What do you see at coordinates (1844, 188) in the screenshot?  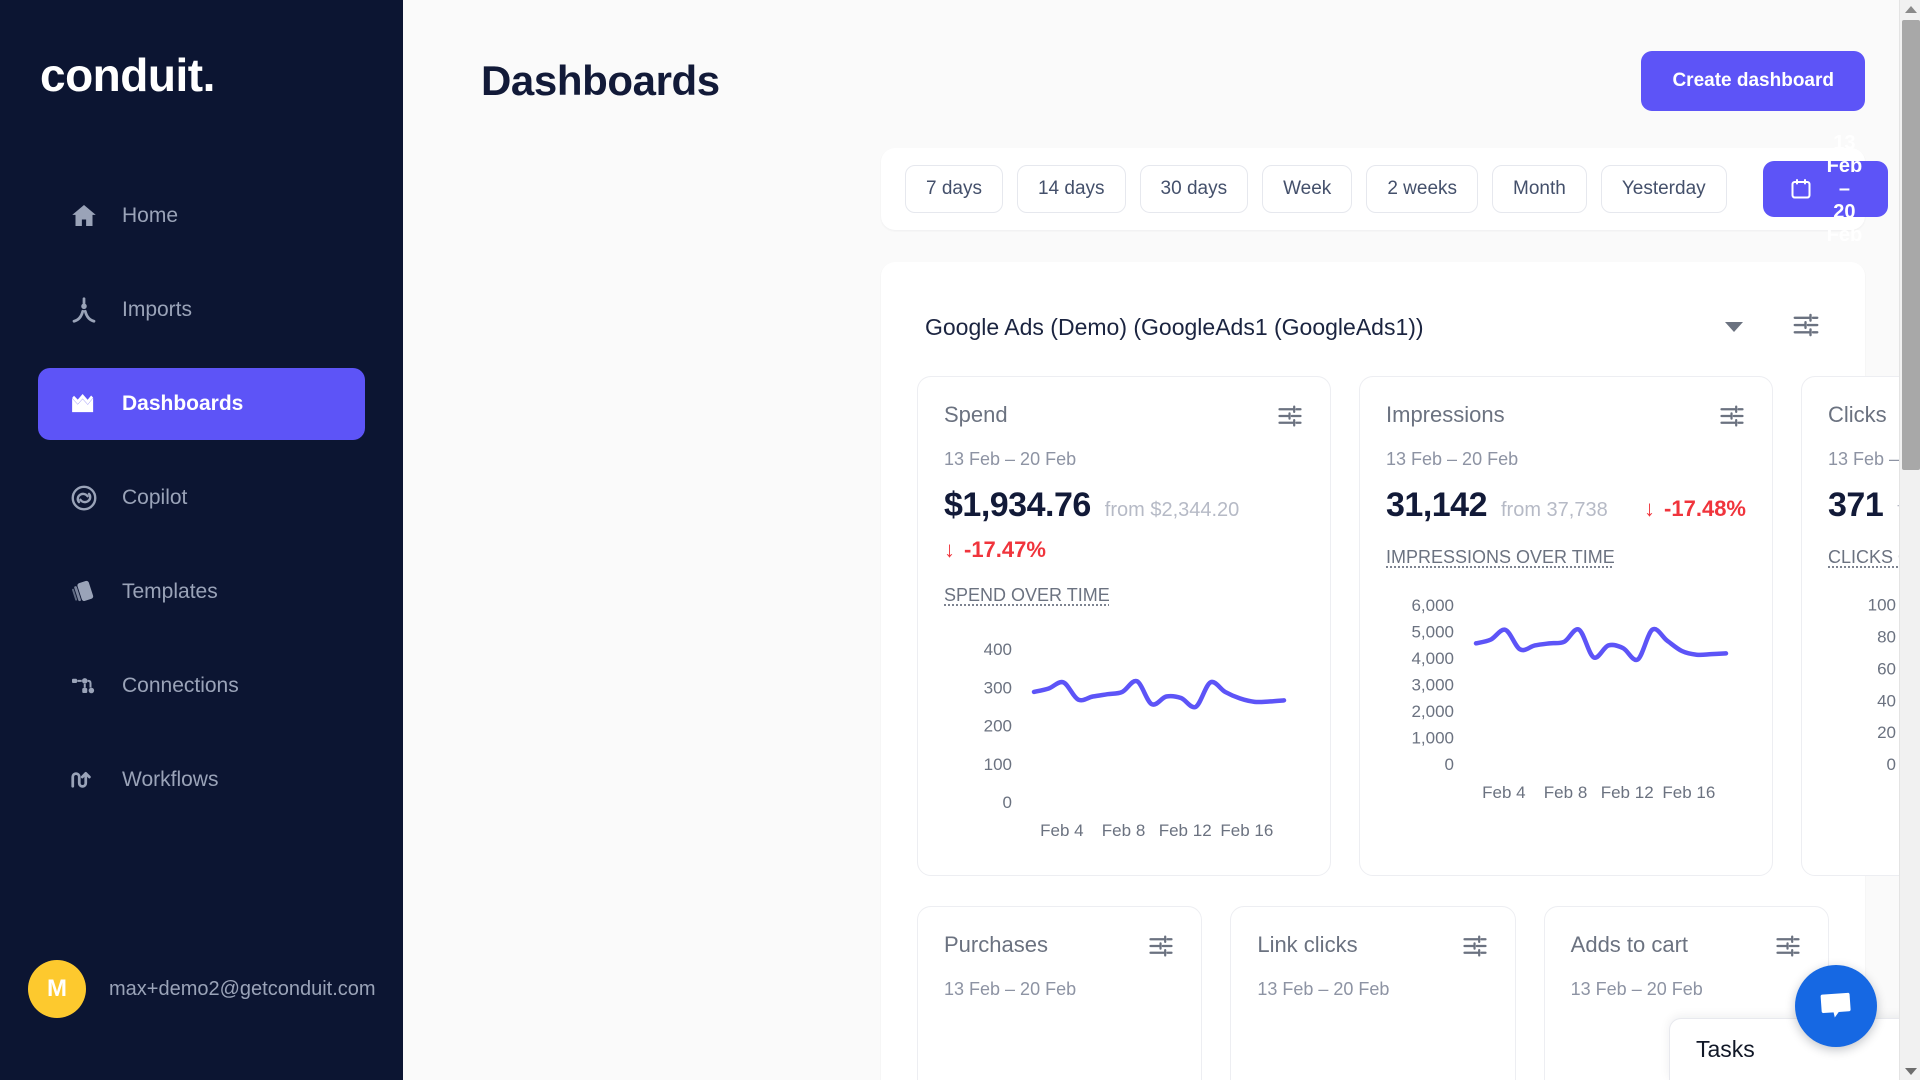 I see `date-range-label: 13 Feb – 20 Feb` at bounding box center [1844, 188].